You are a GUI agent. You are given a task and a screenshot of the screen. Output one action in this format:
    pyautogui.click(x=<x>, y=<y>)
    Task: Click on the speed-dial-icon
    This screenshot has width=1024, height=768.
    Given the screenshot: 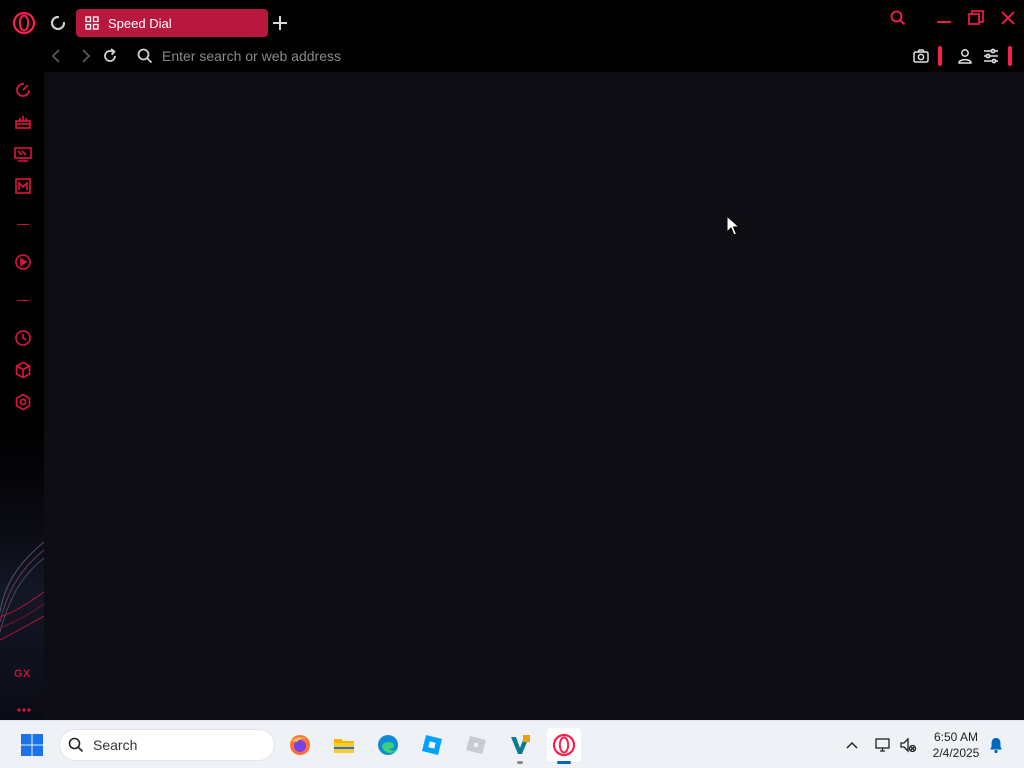 What is the action you would take?
    pyautogui.click(x=23, y=90)
    